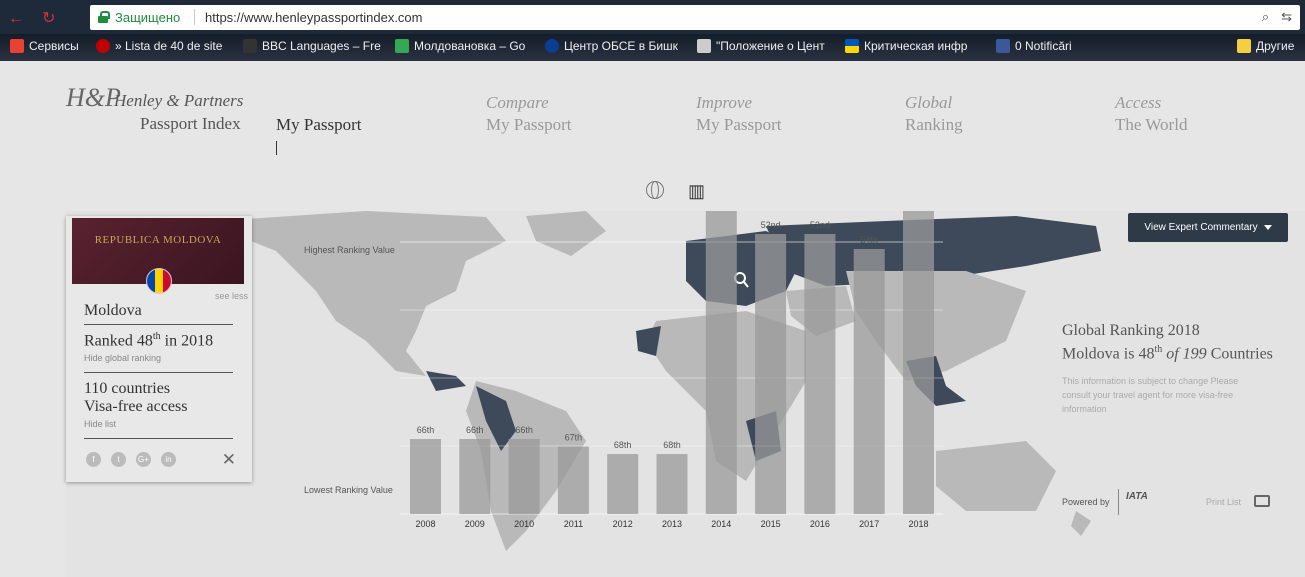  What do you see at coordinates (426, 430) in the screenshot?
I see `bar-label-2008: 66th` at bounding box center [426, 430].